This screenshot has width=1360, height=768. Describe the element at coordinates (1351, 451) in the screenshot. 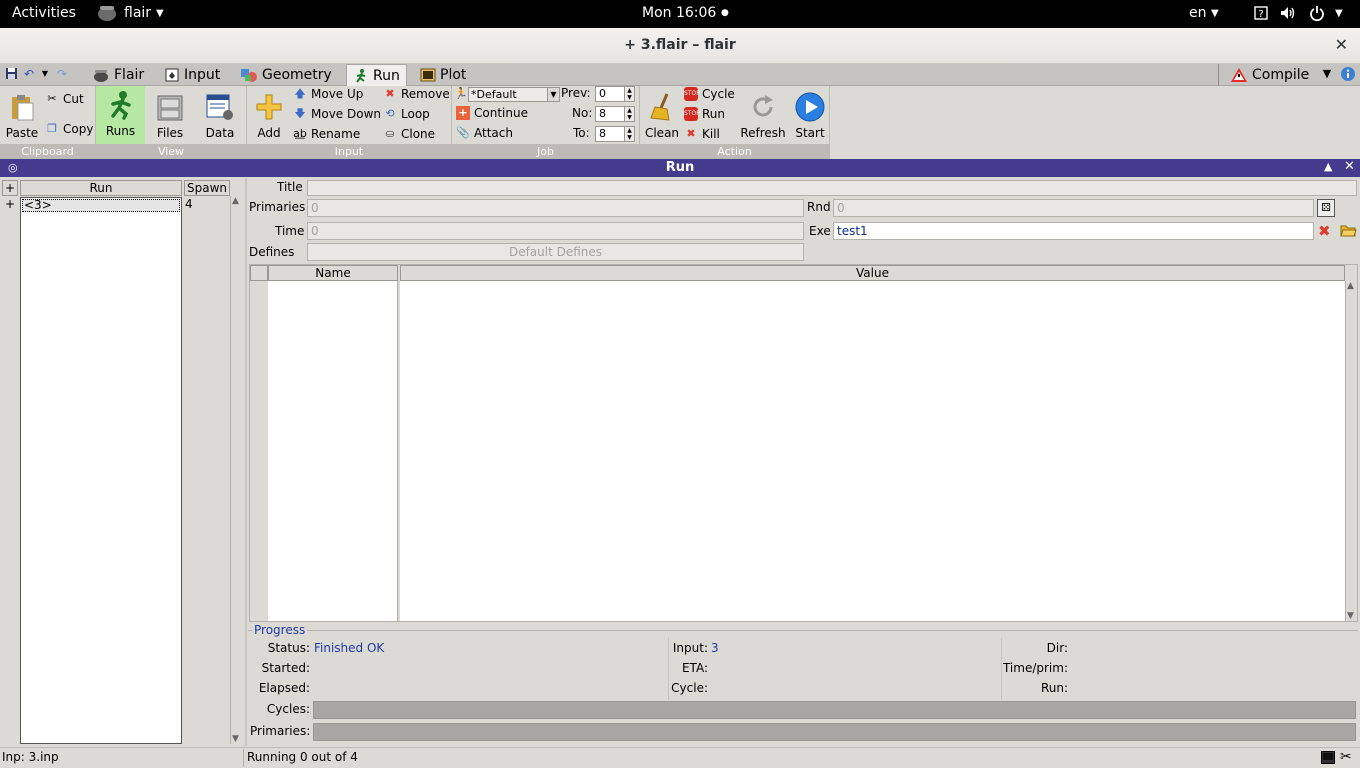

I see `defines-scrollbar: ▲ ▼` at that location.